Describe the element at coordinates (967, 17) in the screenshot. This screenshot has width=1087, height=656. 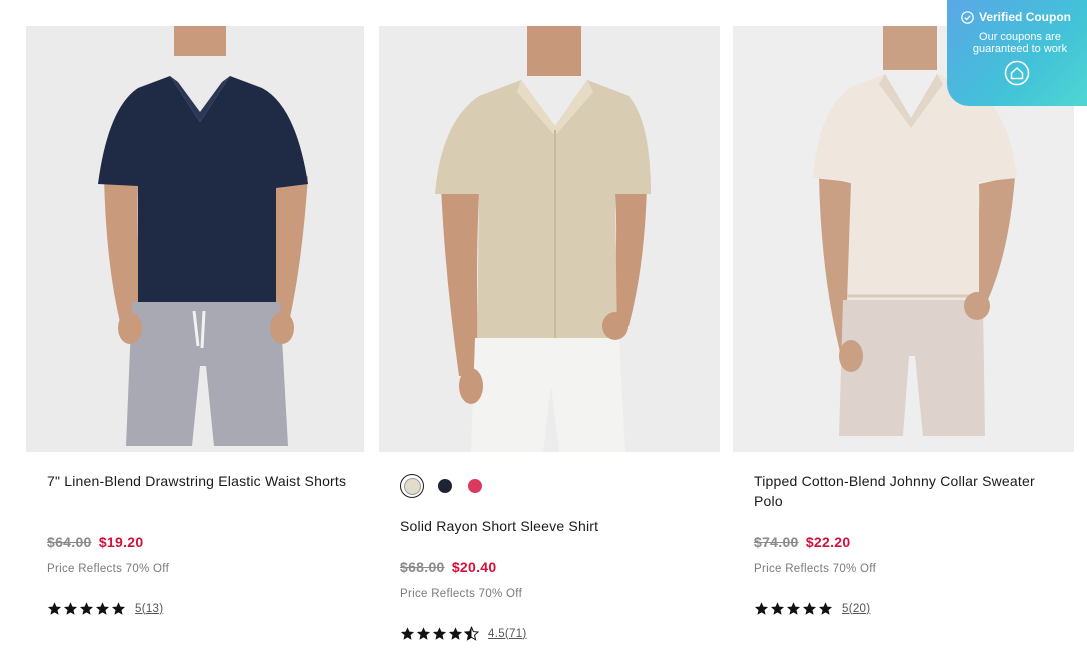
I see `check-circle-icon` at that location.